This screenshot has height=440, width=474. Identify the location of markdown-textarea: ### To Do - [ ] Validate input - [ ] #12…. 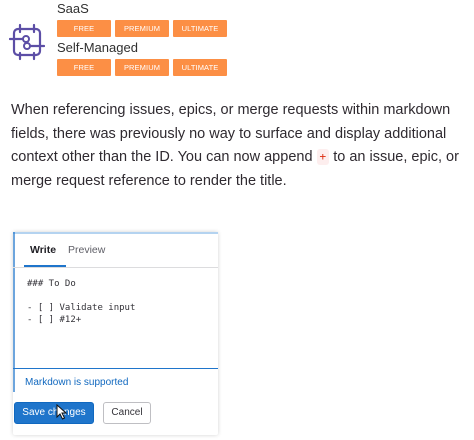
(119, 302).